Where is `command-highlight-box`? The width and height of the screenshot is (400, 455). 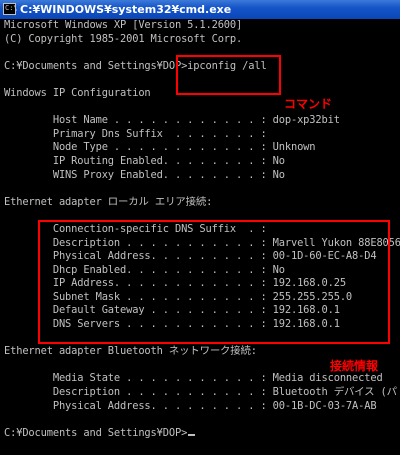 command-highlight-box is located at coordinates (228, 75).